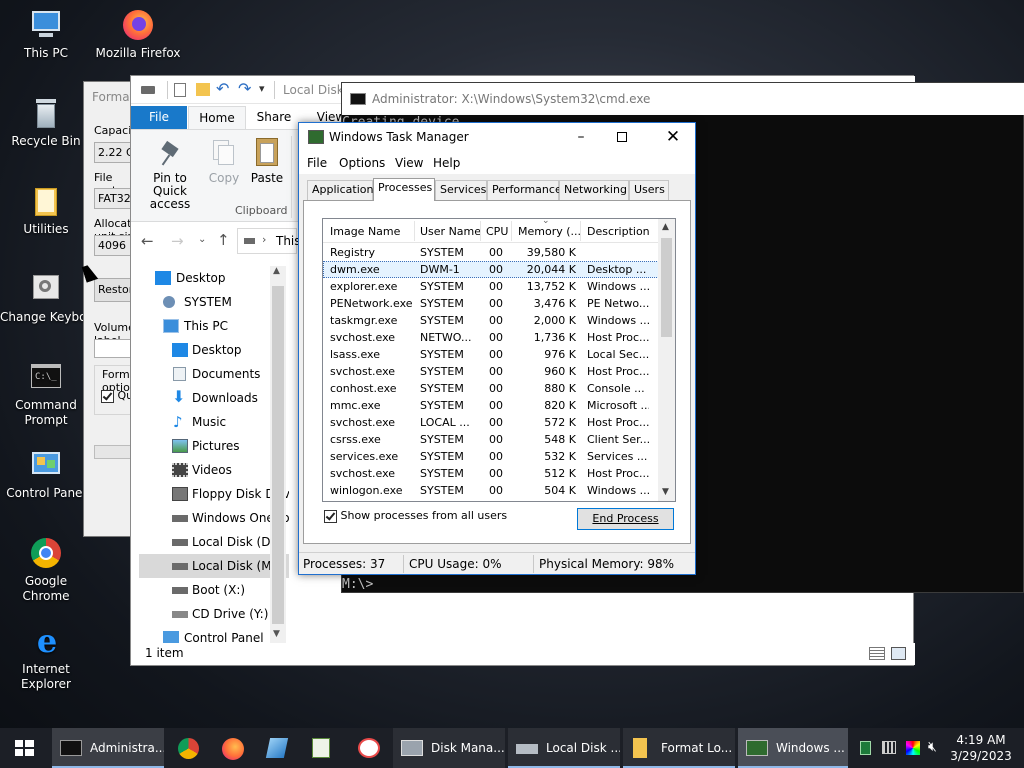 This screenshot has width=1024, height=768. I want to click on nav-item-floppy: Floppy Disk Drive, so click(214, 494).